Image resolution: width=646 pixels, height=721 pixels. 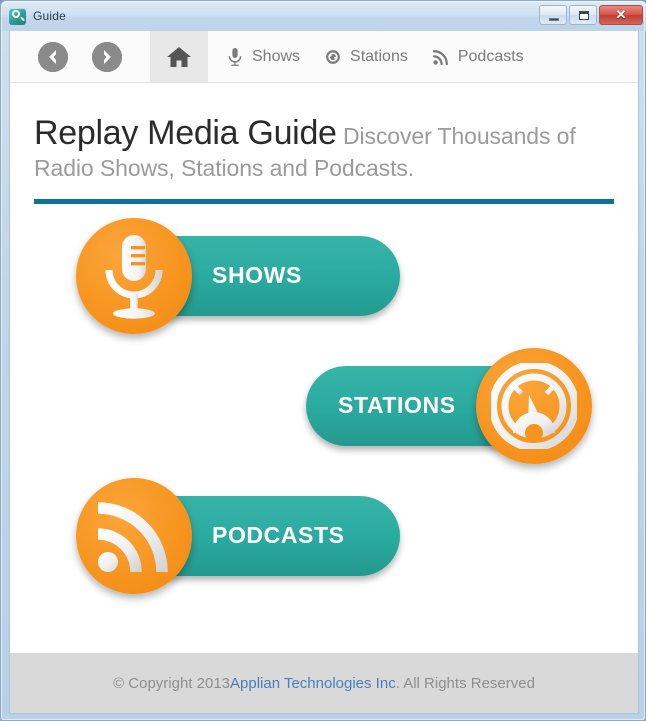 What do you see at coordinates (257, 275) in the screenshot?
I see `shows-label: SHOWS` at bounding box center [257, 275].